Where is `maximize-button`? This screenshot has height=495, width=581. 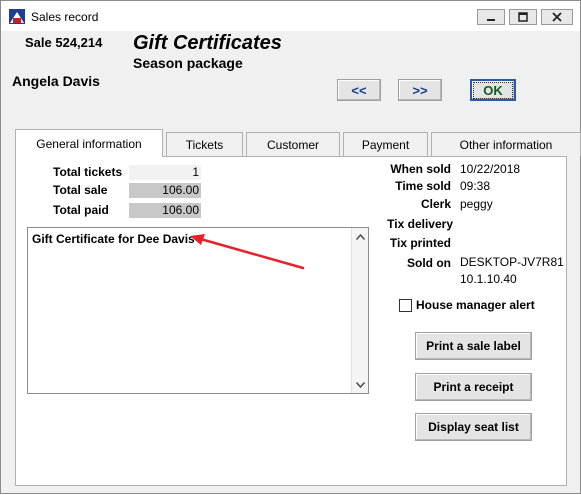 maximize-button is located at coordinates (523, 17).